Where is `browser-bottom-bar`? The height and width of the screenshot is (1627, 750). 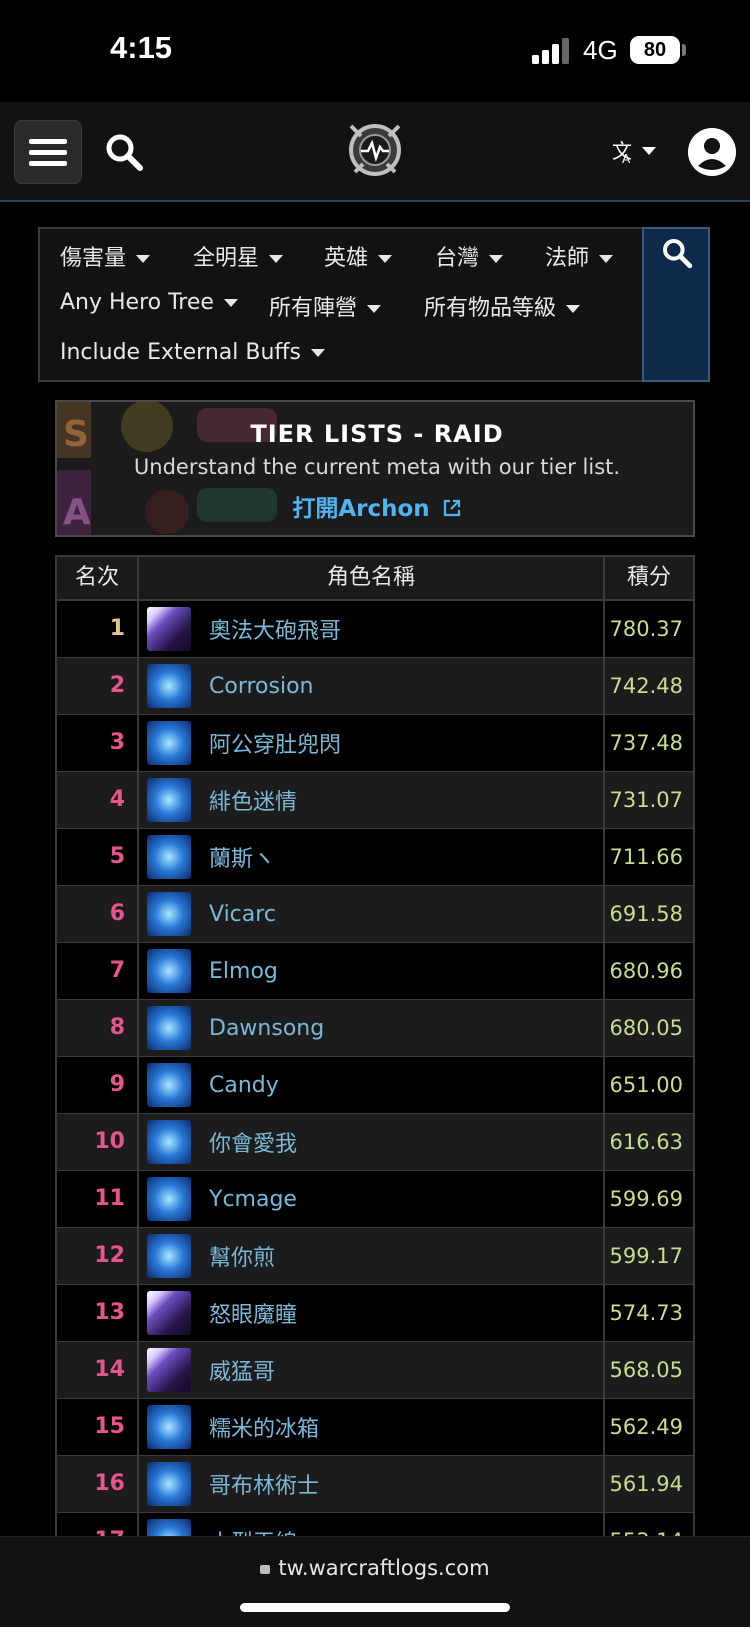
browser-bottom-bar is located at coordinates (375, 1581).